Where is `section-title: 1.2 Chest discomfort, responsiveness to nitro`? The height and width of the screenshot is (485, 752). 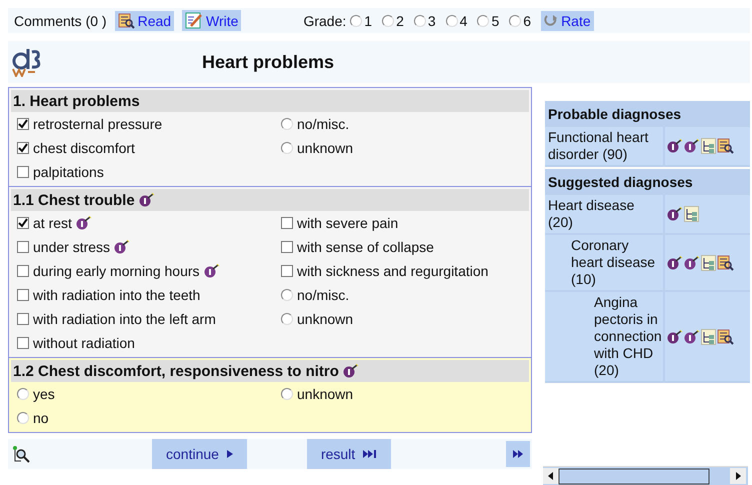 section-title: 1.2 Chest discomfort, responsiveness to nitro is located at coordinates (176, 371).